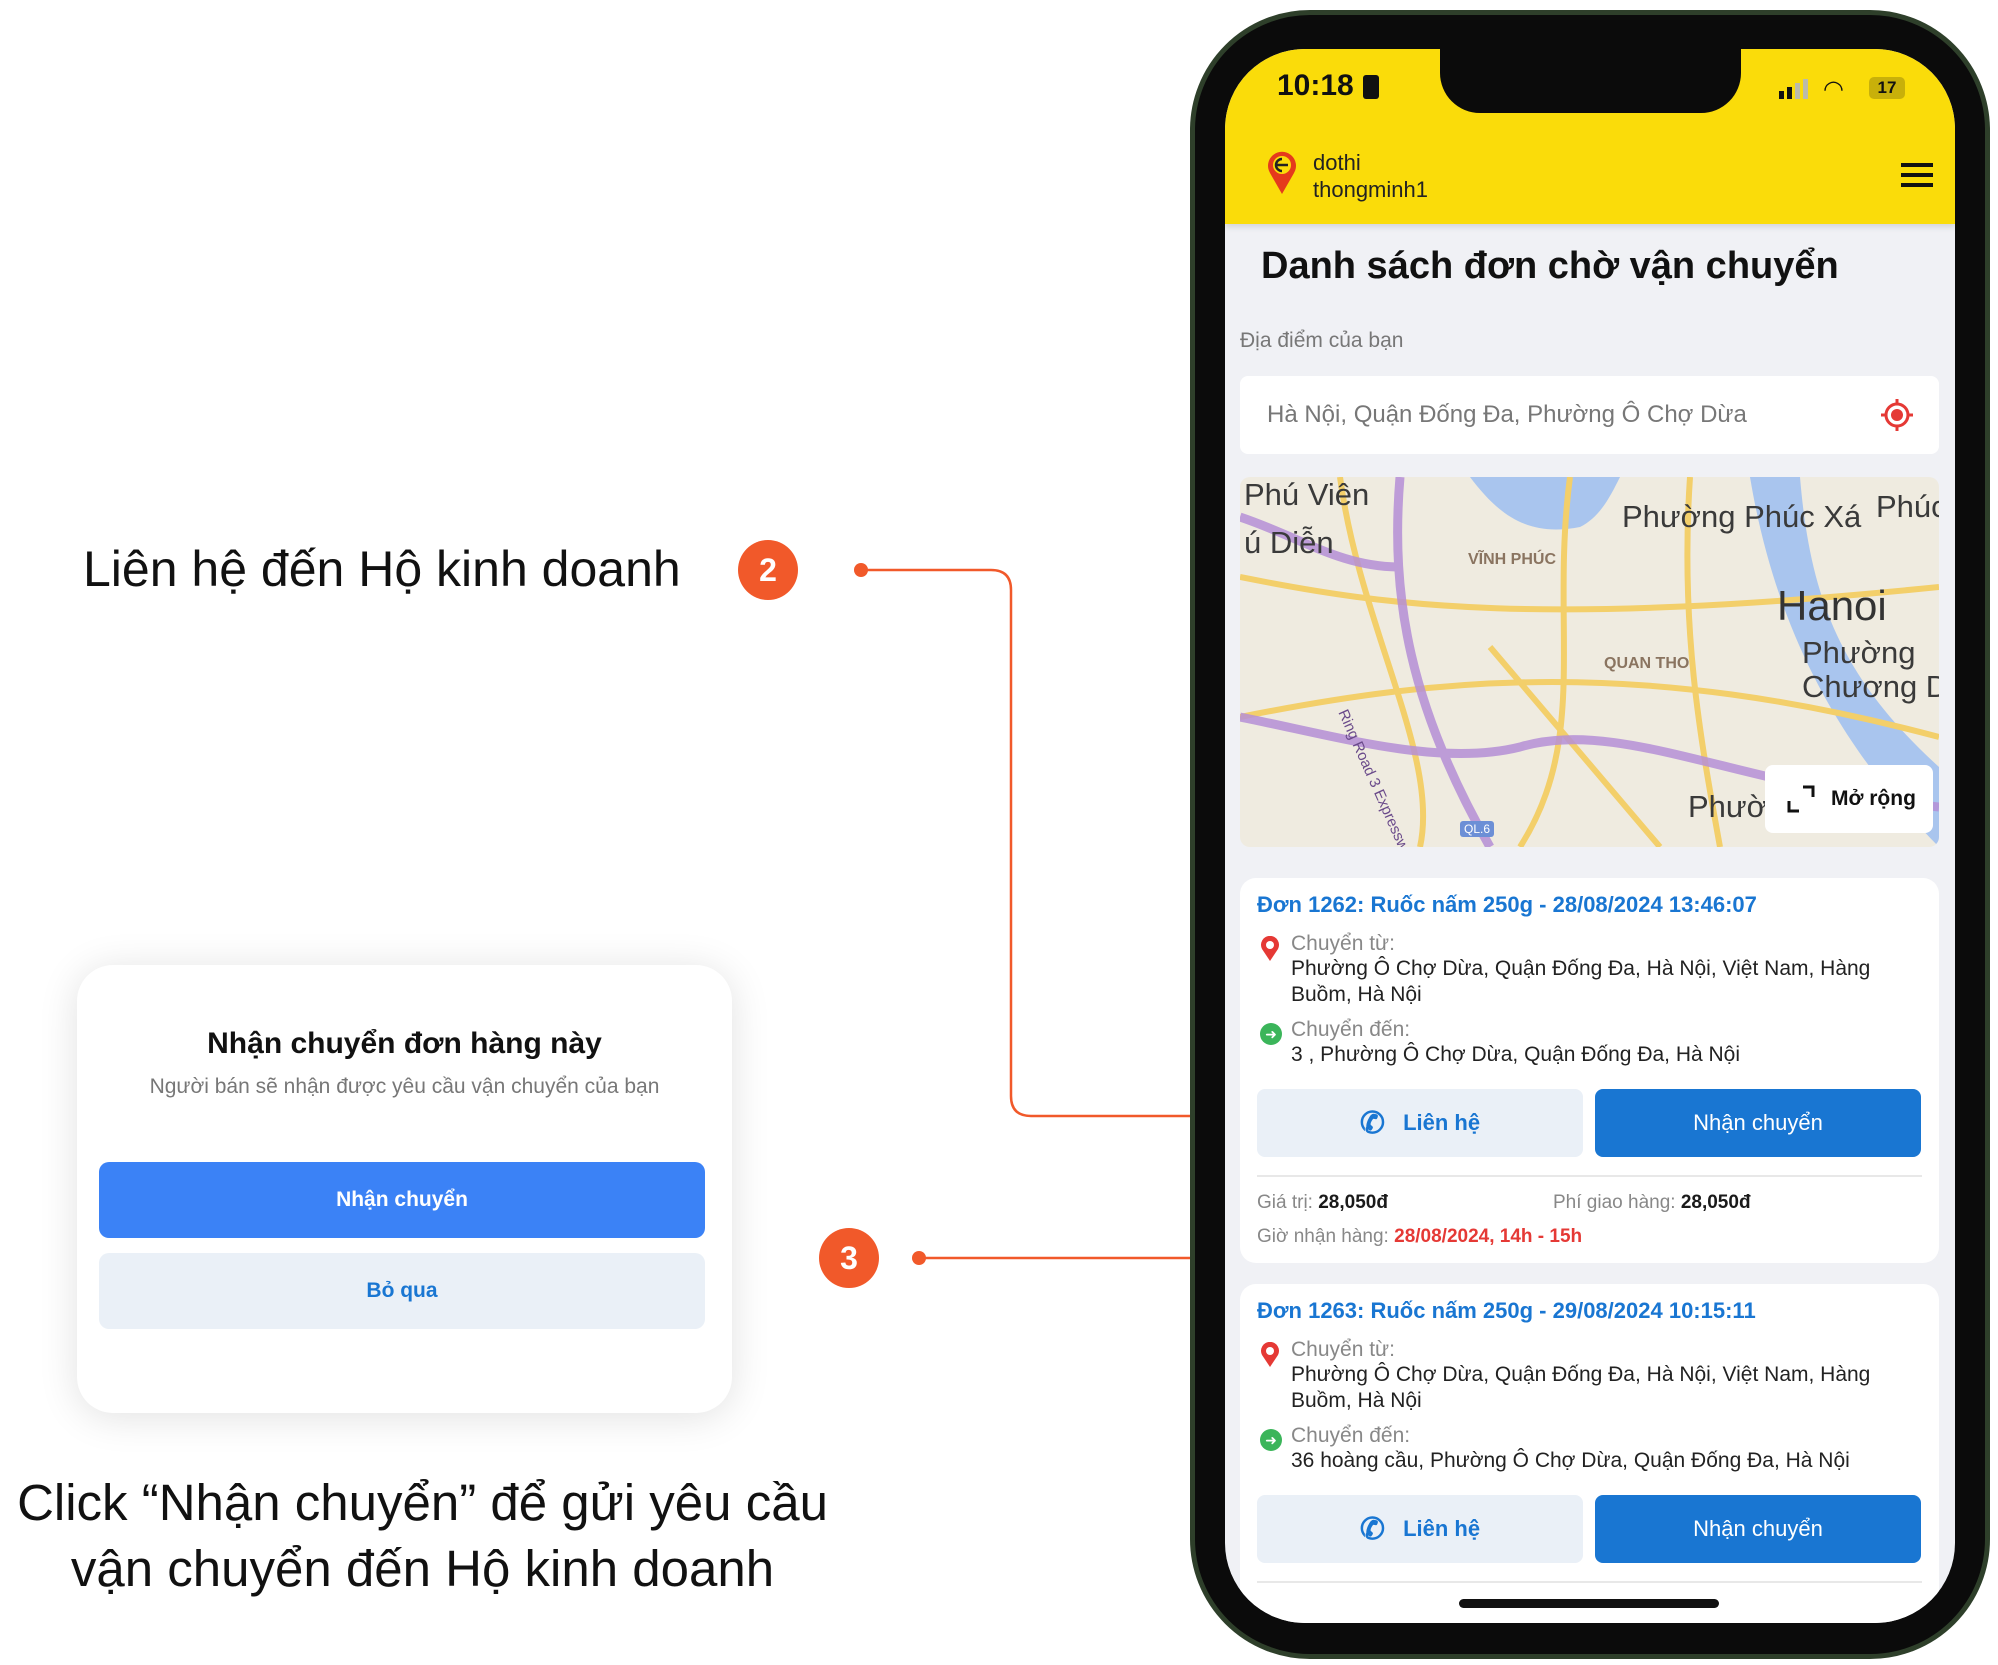 This screenshot has width=1998, height=1665. What do you see at coordinates (1833, 89) in the screenshot?
I see `wifi-icon: ◠` at bounding box center [1833, 89].